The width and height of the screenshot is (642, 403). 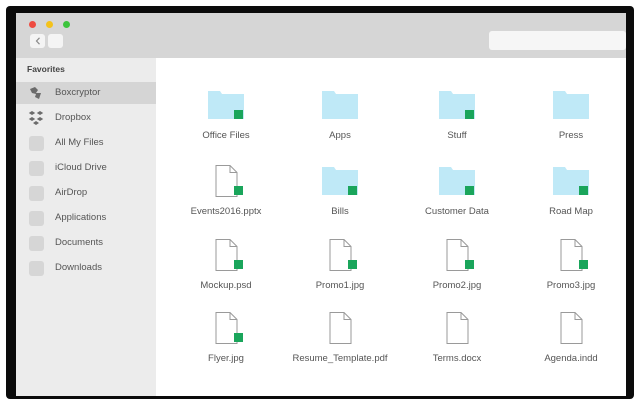 What do you see at coordinates (571, 198) in the screenshot?
I see `folder-item: Road Map` at bounding box center [571, 198].